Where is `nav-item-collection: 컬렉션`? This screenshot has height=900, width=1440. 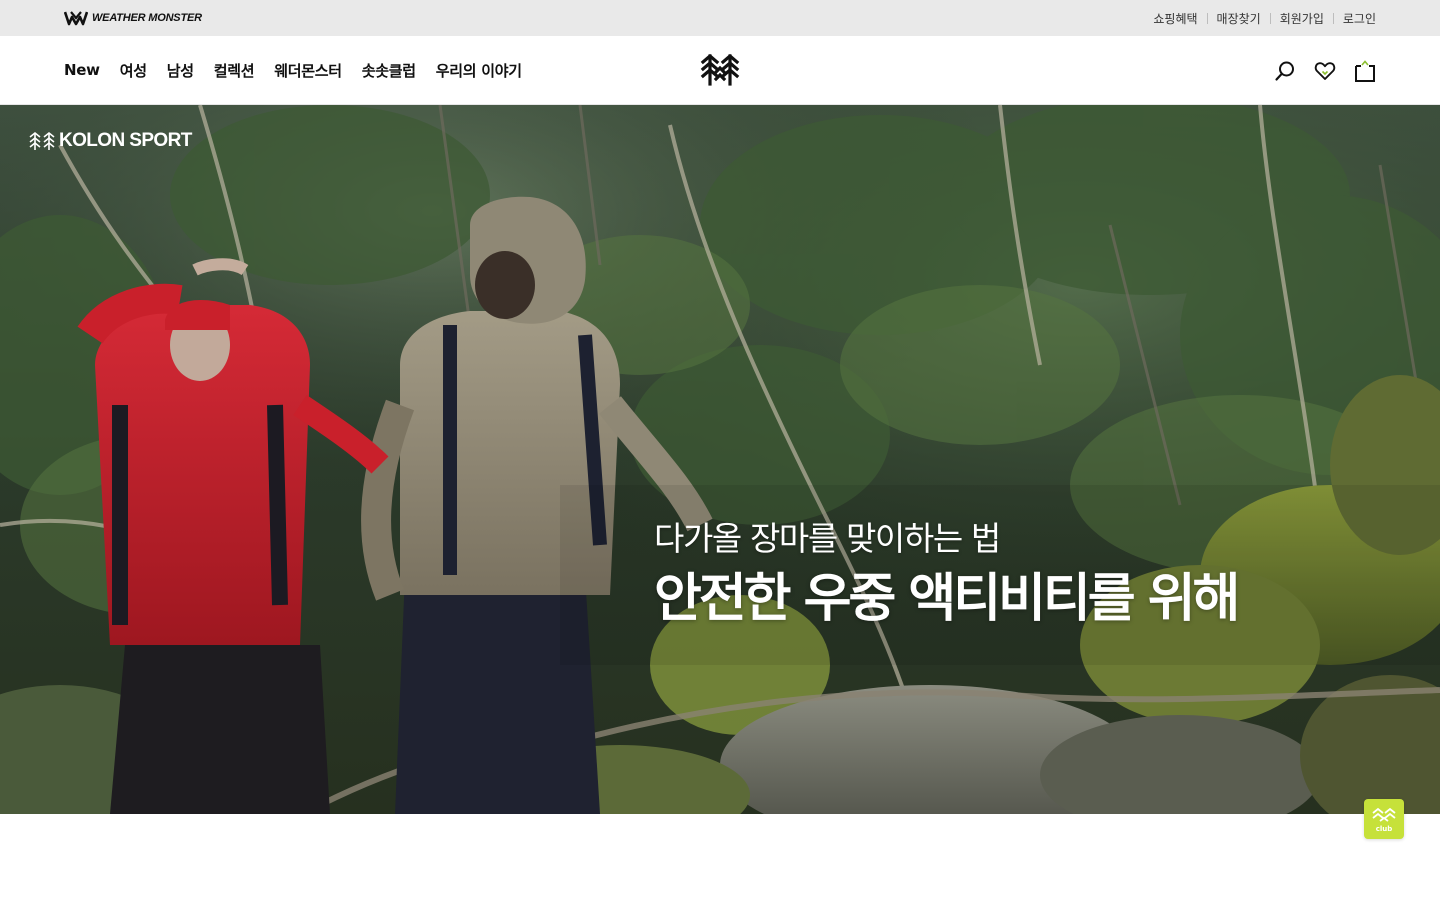
nav-item-collection: 컬렉션 is located at coordinates (234, 70).